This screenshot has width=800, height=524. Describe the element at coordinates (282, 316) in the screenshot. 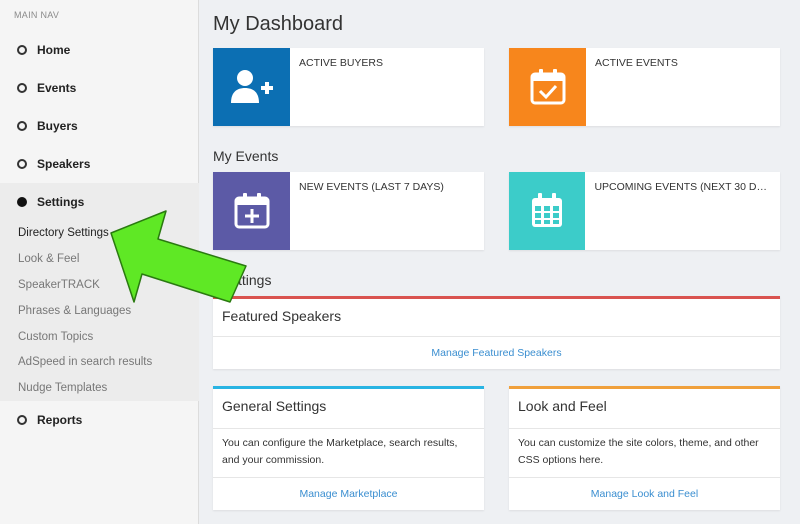

I see `panel-title: Featured Speakers` at that location.